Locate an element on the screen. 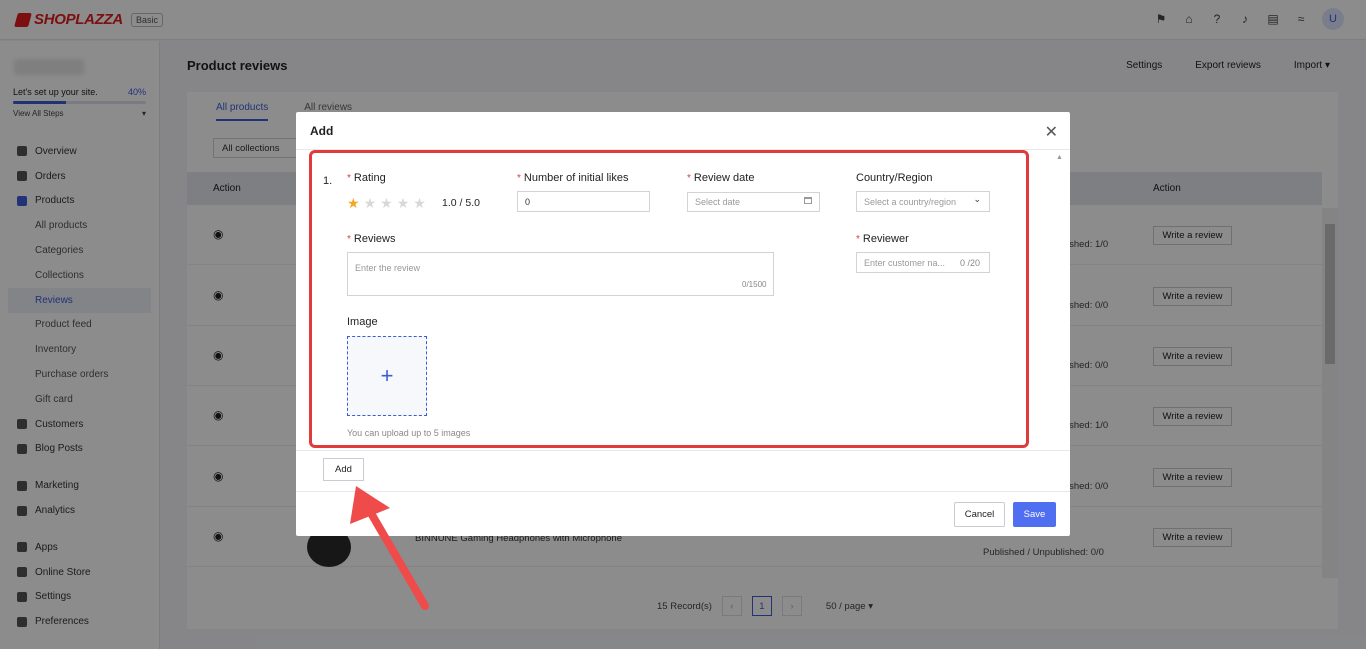 The height and width of the screenshot is (649, 1366). cancel-button: Cancel is located at coordinates (979, 514).